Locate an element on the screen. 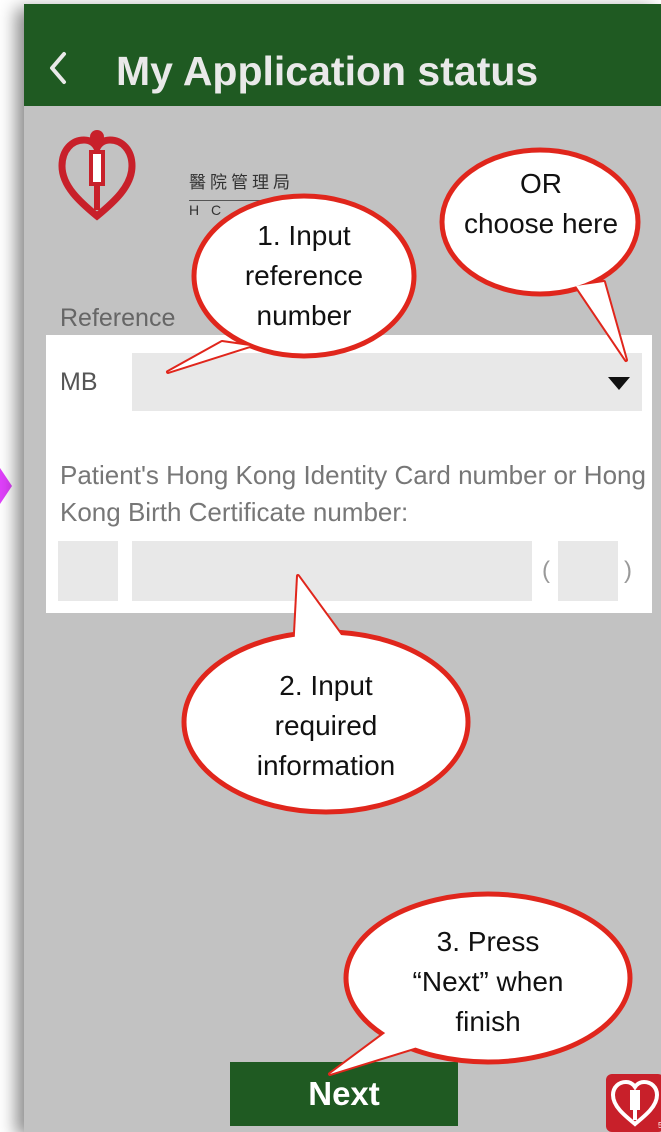  chevron-left-icon is located at coordinates (58, 68).